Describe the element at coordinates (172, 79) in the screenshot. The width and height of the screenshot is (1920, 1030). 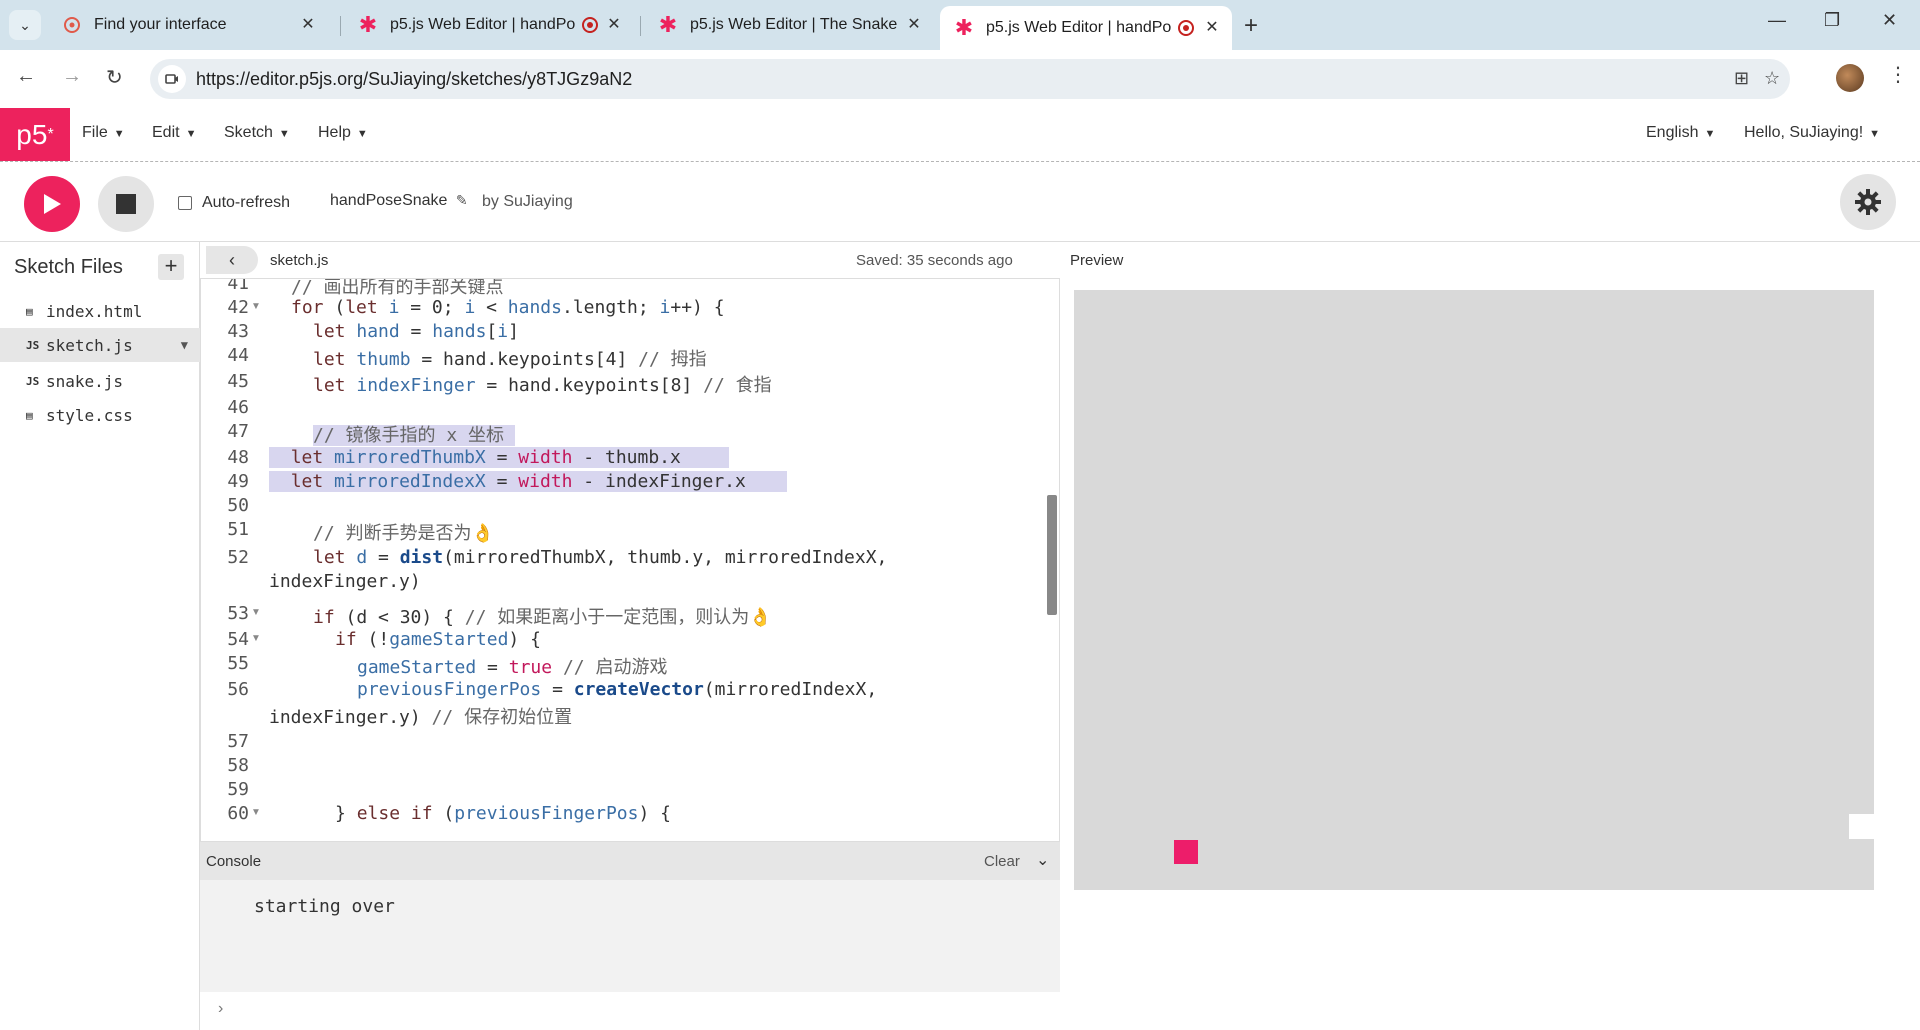
I see `site-info-icon` at that location.